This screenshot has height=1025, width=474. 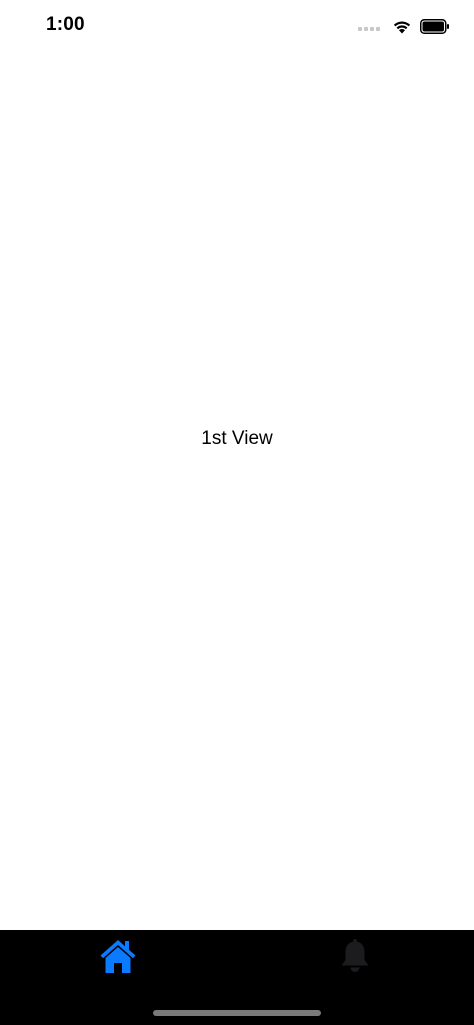 I want to click on tab-home, so click(x=118, y=956).